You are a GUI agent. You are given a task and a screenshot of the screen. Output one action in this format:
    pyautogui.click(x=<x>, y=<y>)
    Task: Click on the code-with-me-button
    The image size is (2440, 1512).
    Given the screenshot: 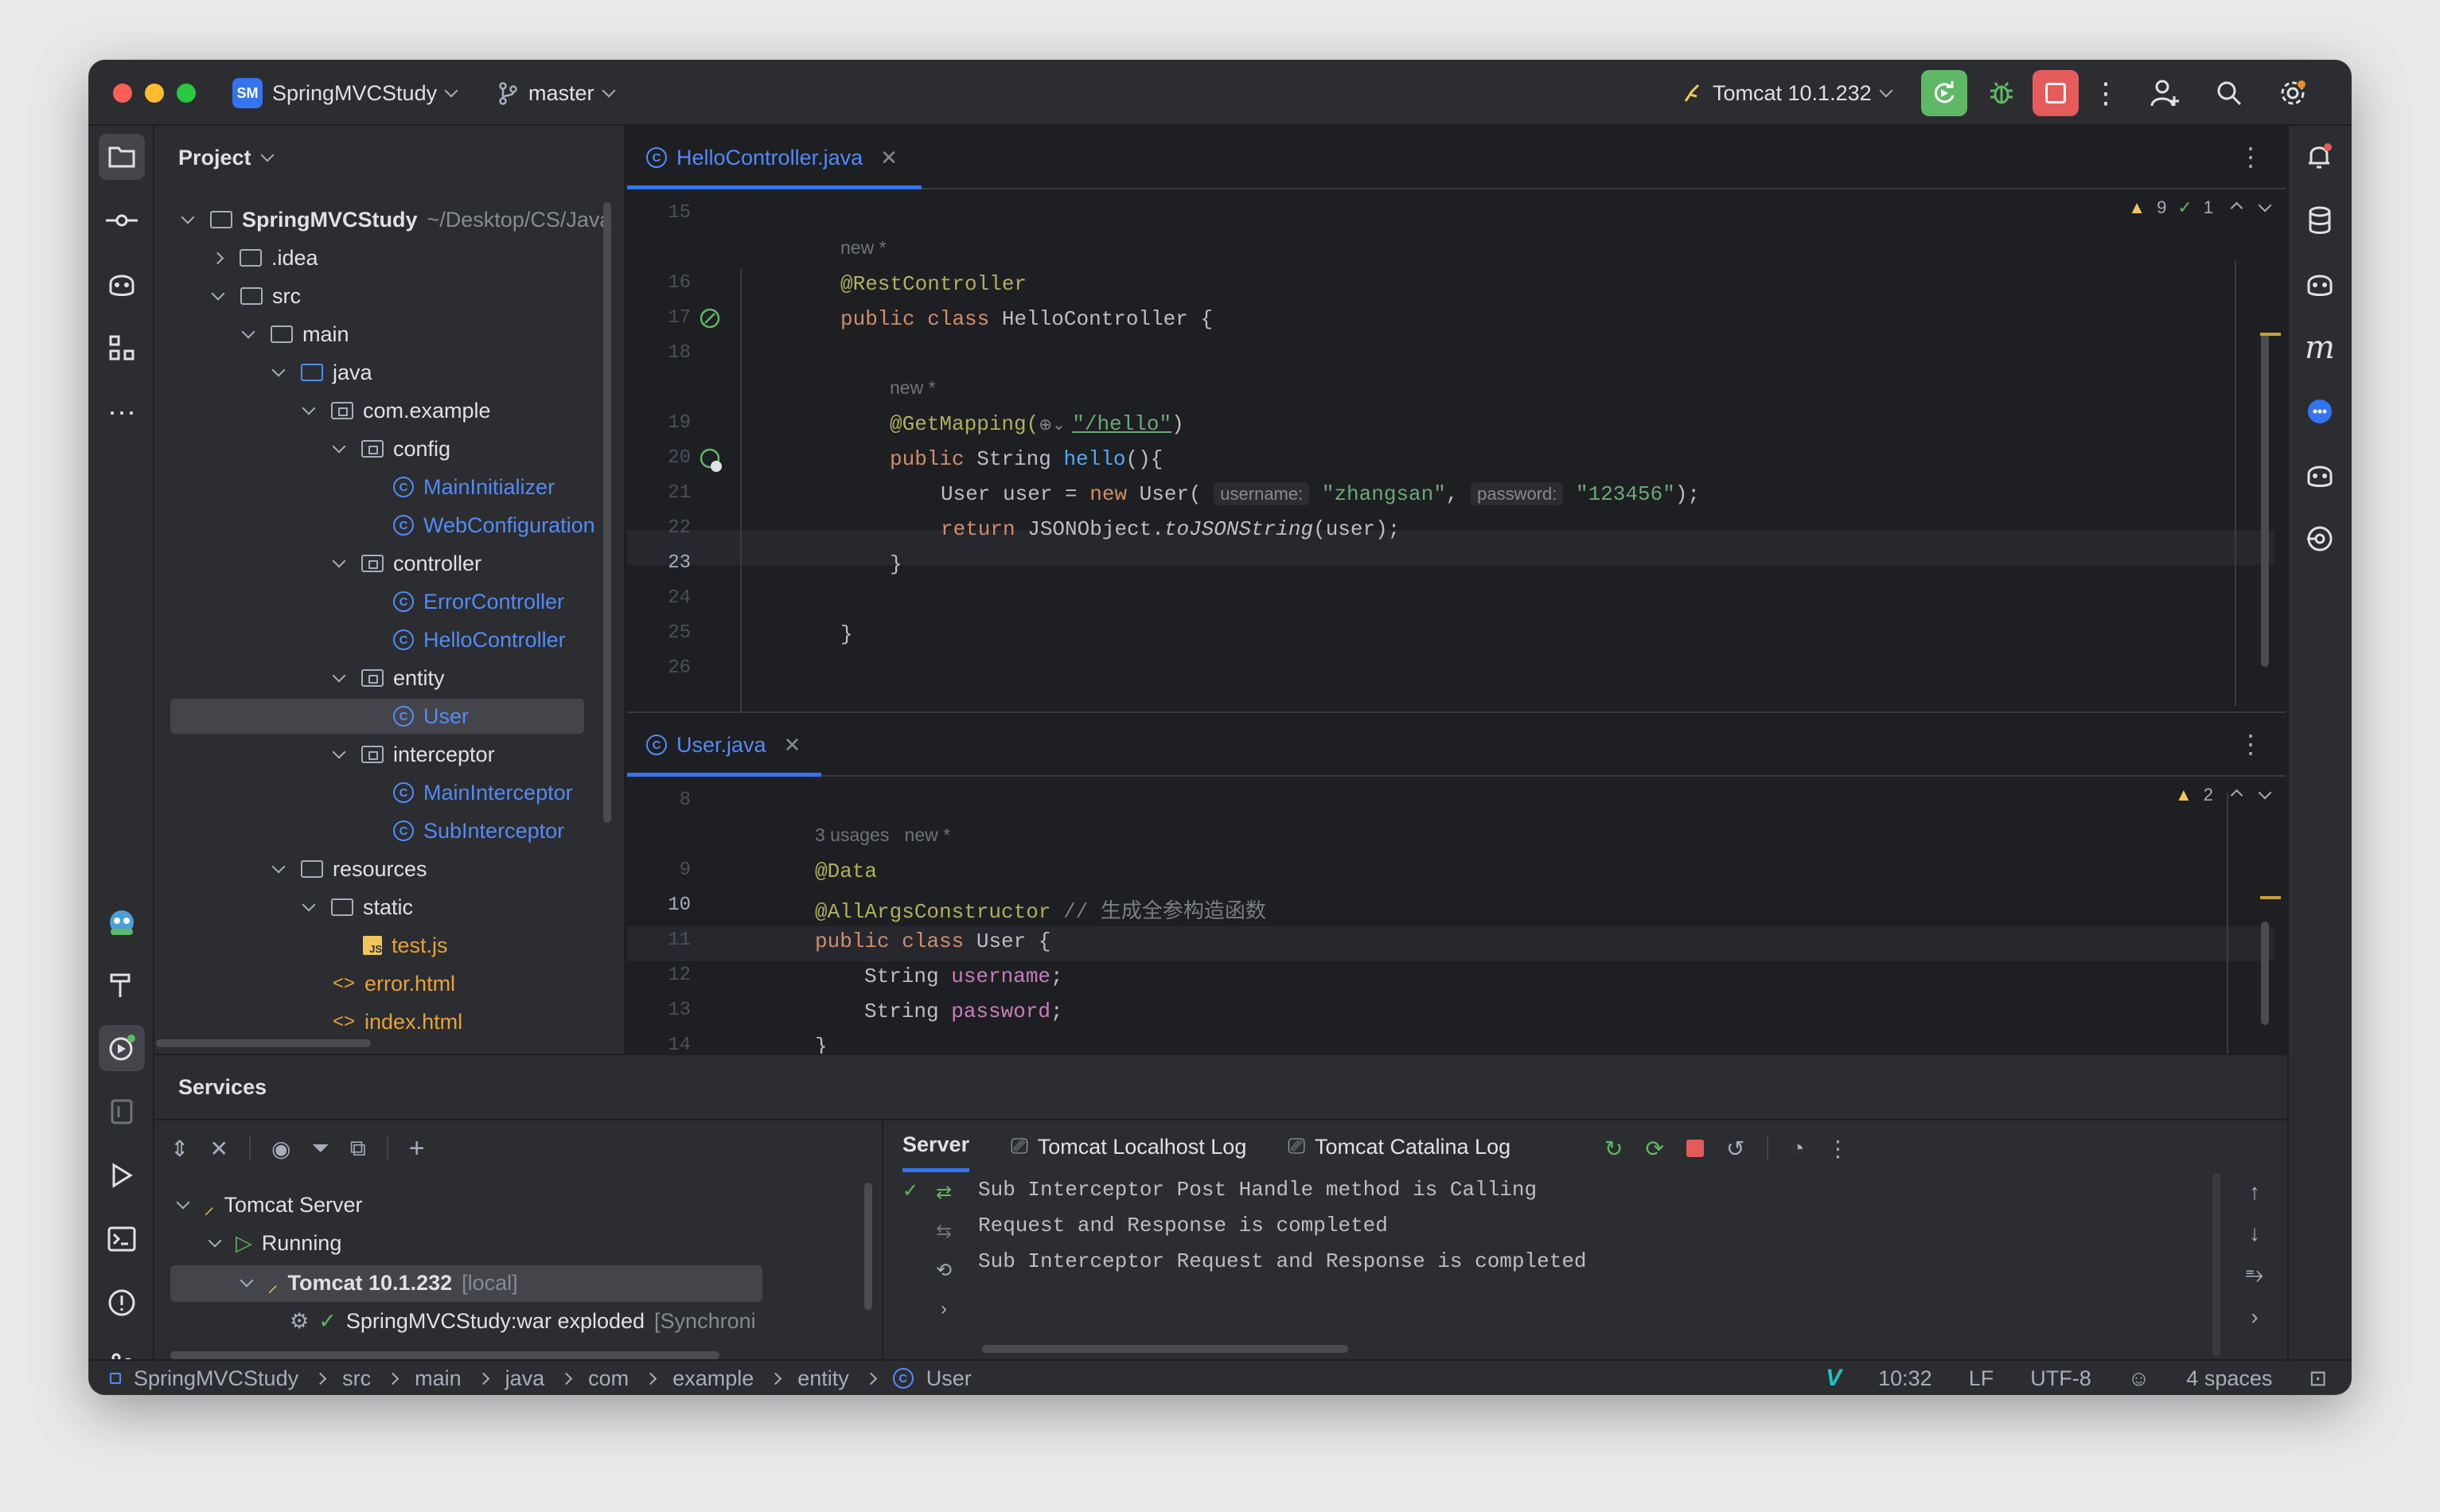 What is the action you would take?
    pyautogui.click(x=2165, y=93)
    